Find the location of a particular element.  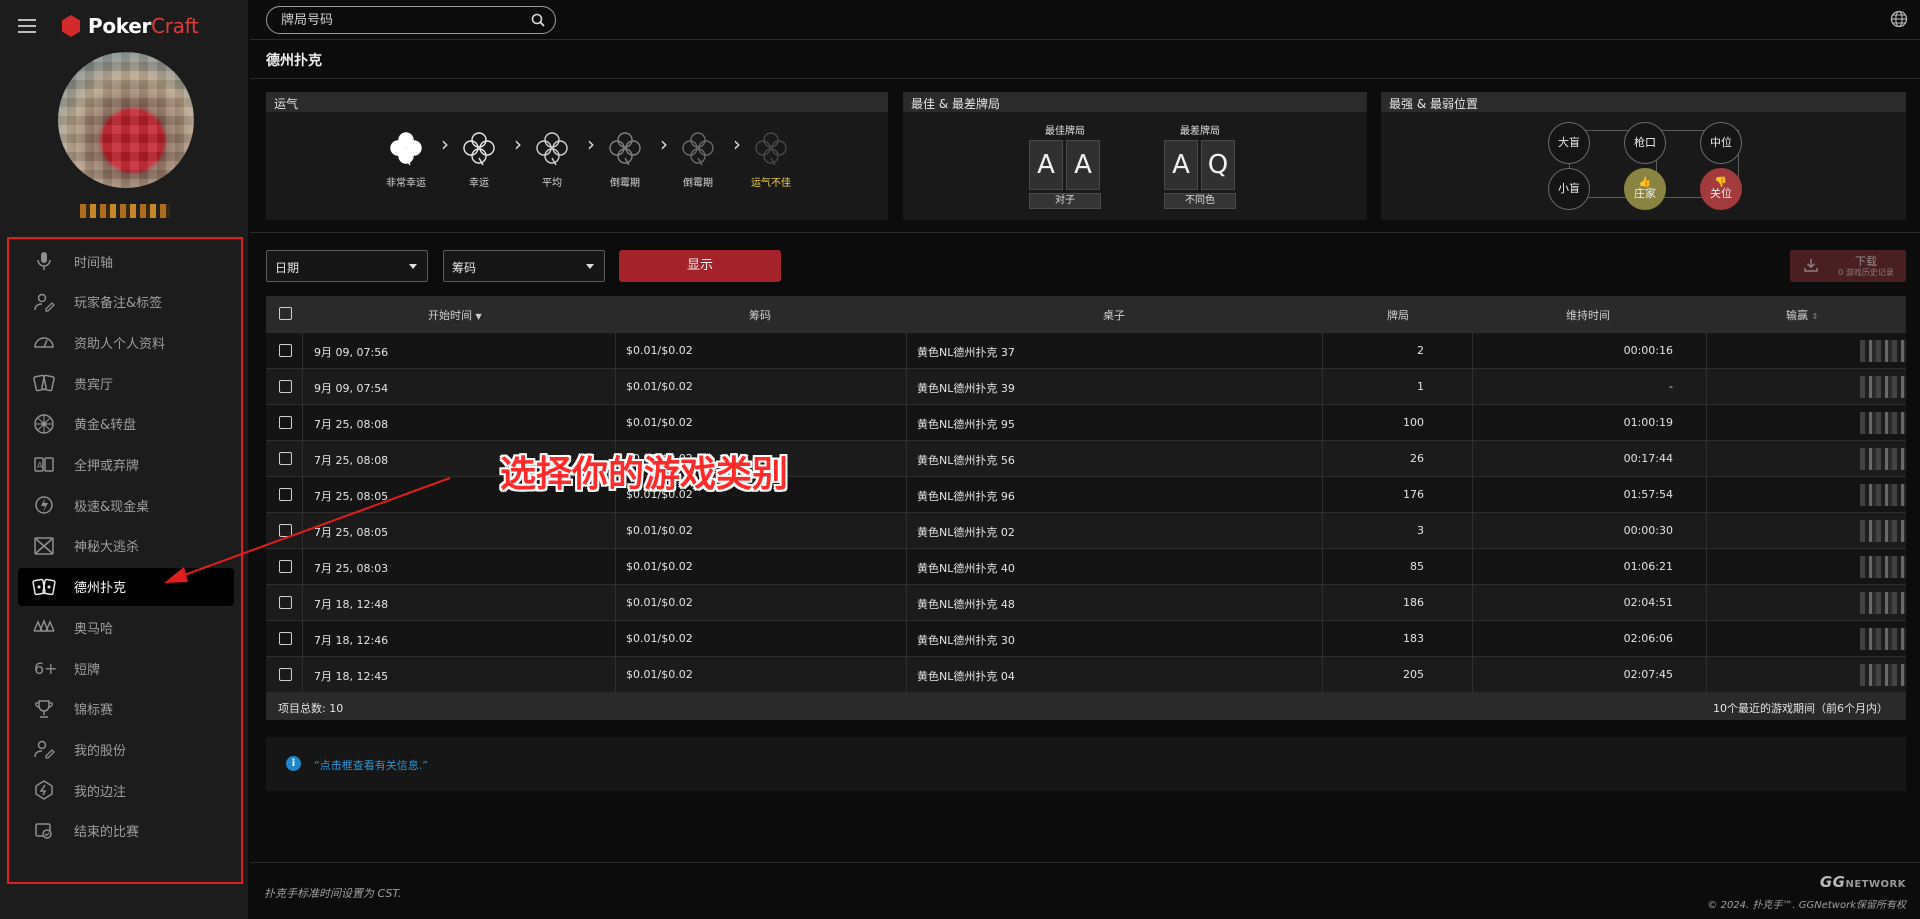

download-button: 下载 0 游戏历史记录 is located at coordinates (1848, 266).